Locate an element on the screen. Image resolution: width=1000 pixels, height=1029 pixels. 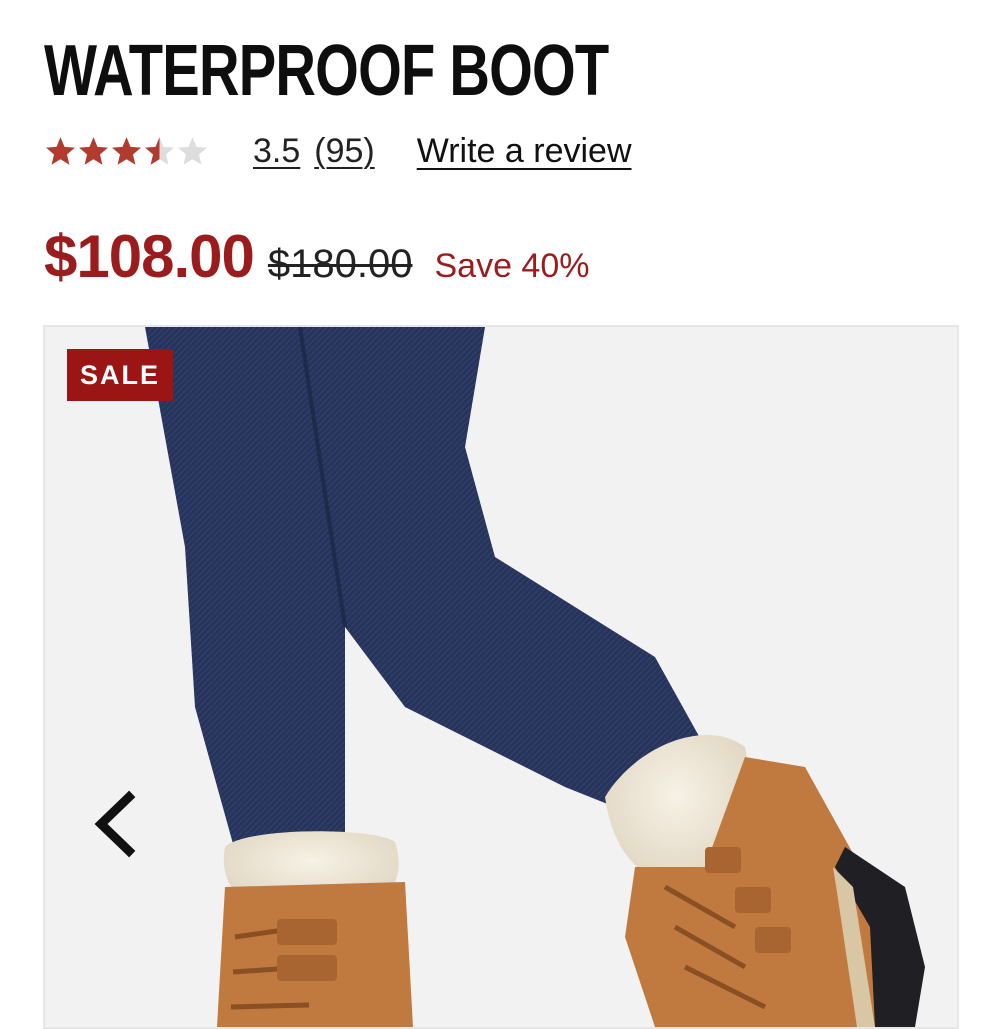
sale-badge: SALE is located at coordinates (120, 375).